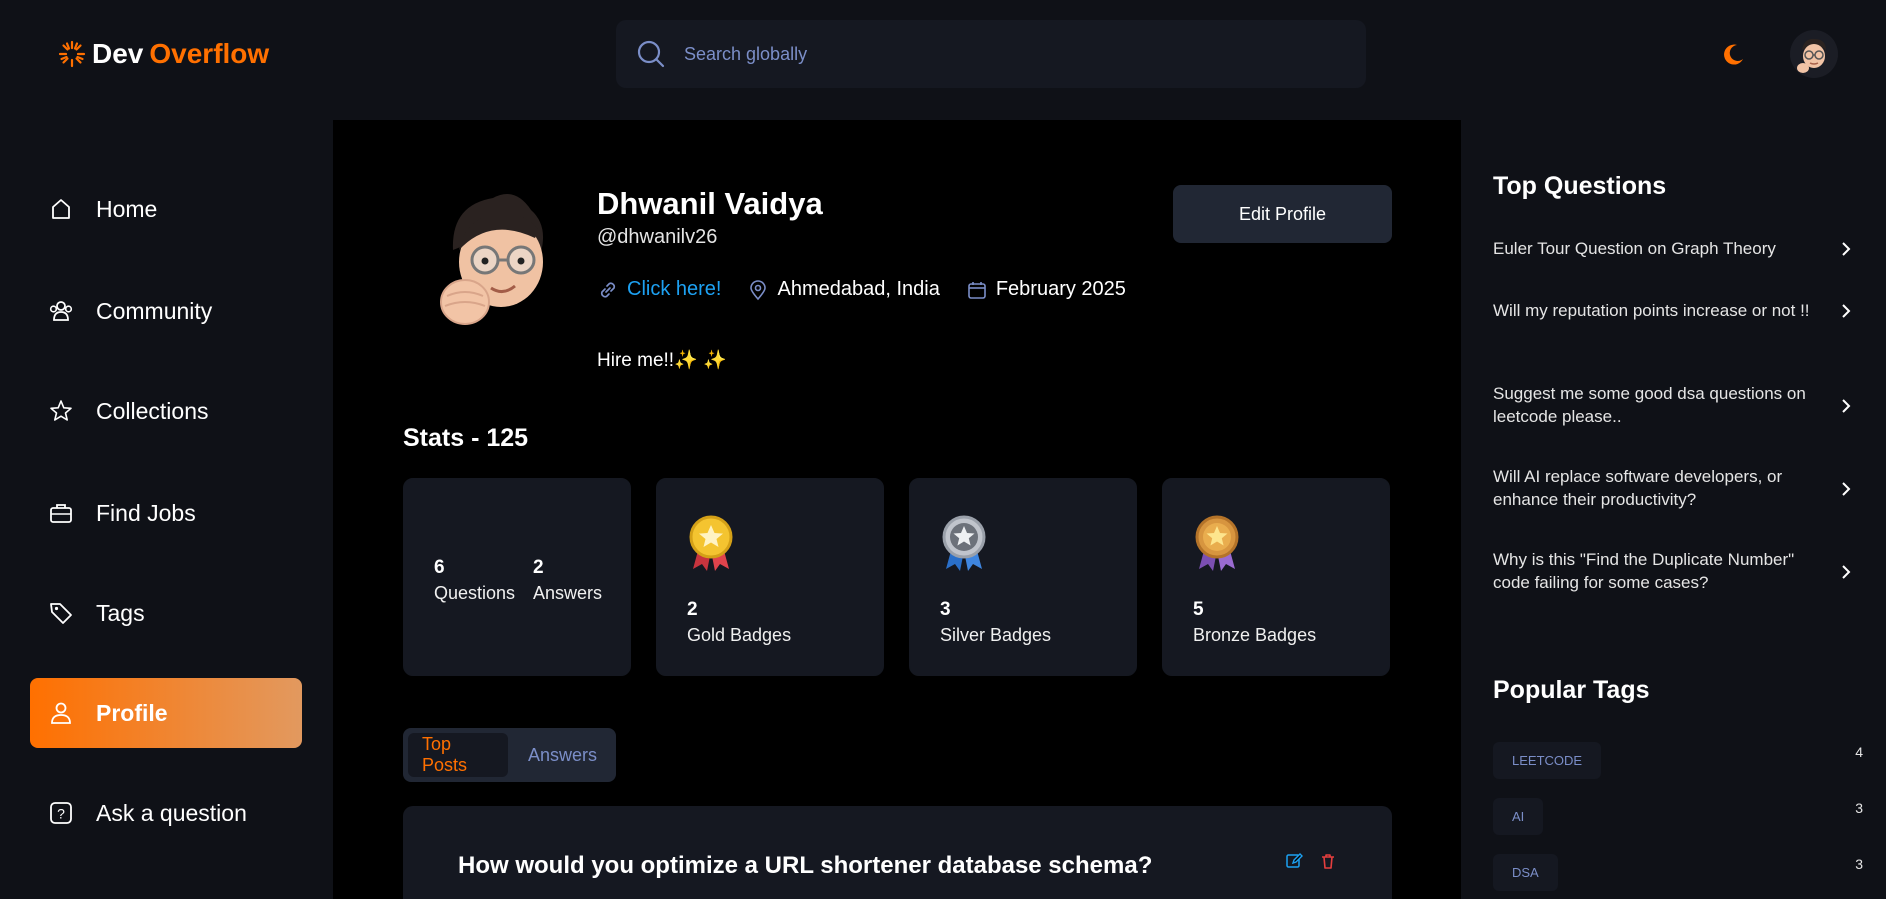  Describe the element at coordinates (674, 289) in the screenshot. I see `portfolio-link-text: Click here!` at that location.